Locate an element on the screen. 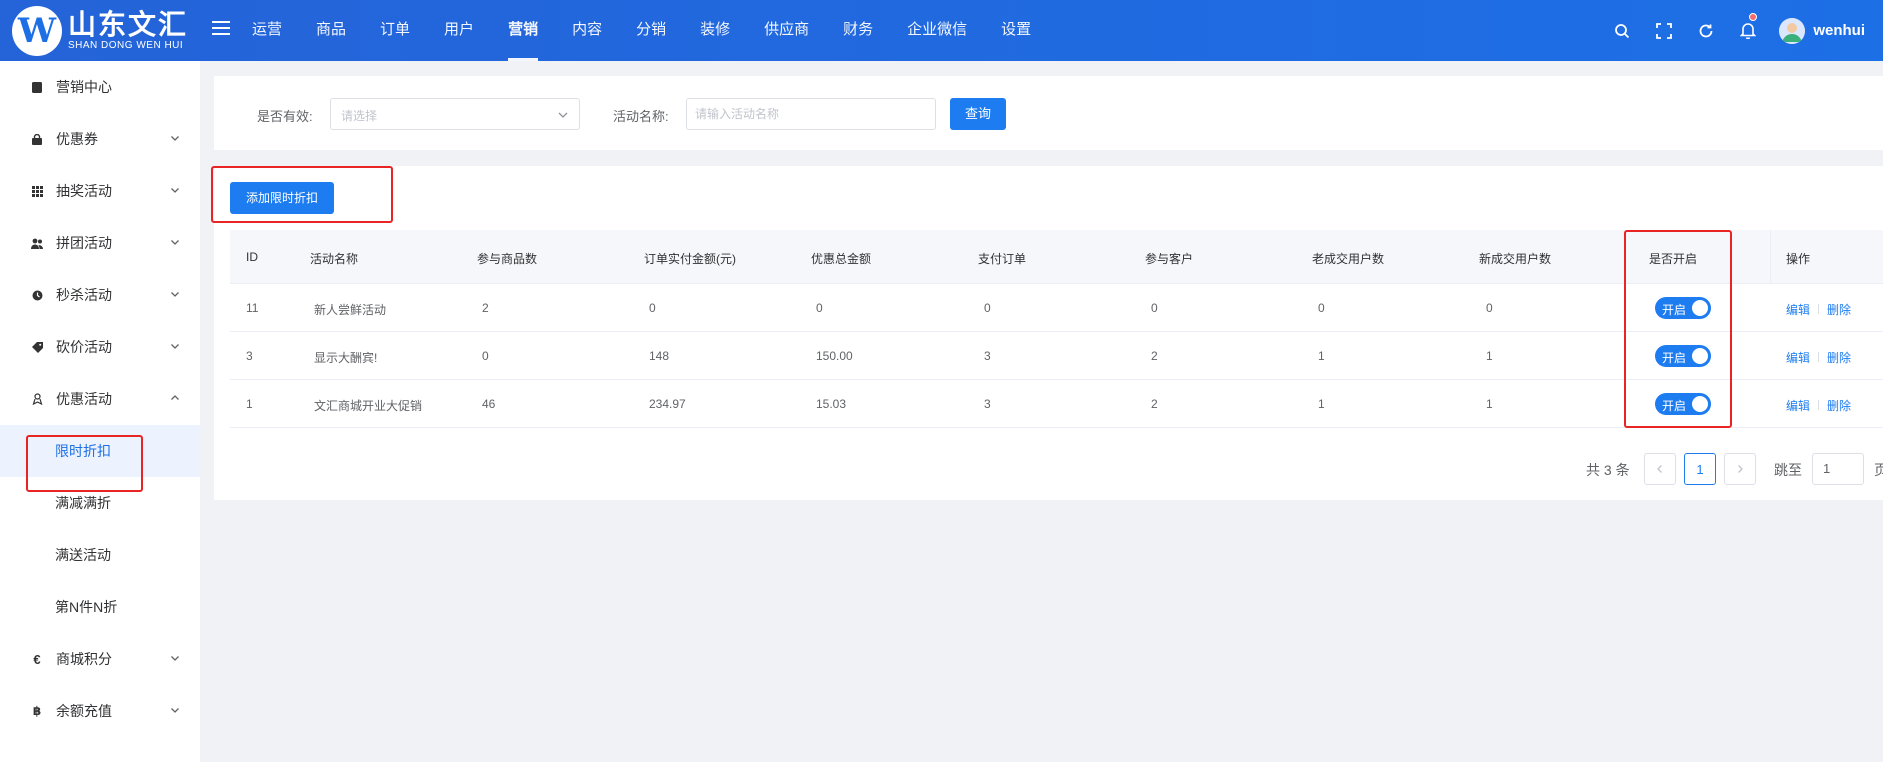 The image size is (1883, 762). bitcoin-icon: ฿ is located at coordinates (37, 711).